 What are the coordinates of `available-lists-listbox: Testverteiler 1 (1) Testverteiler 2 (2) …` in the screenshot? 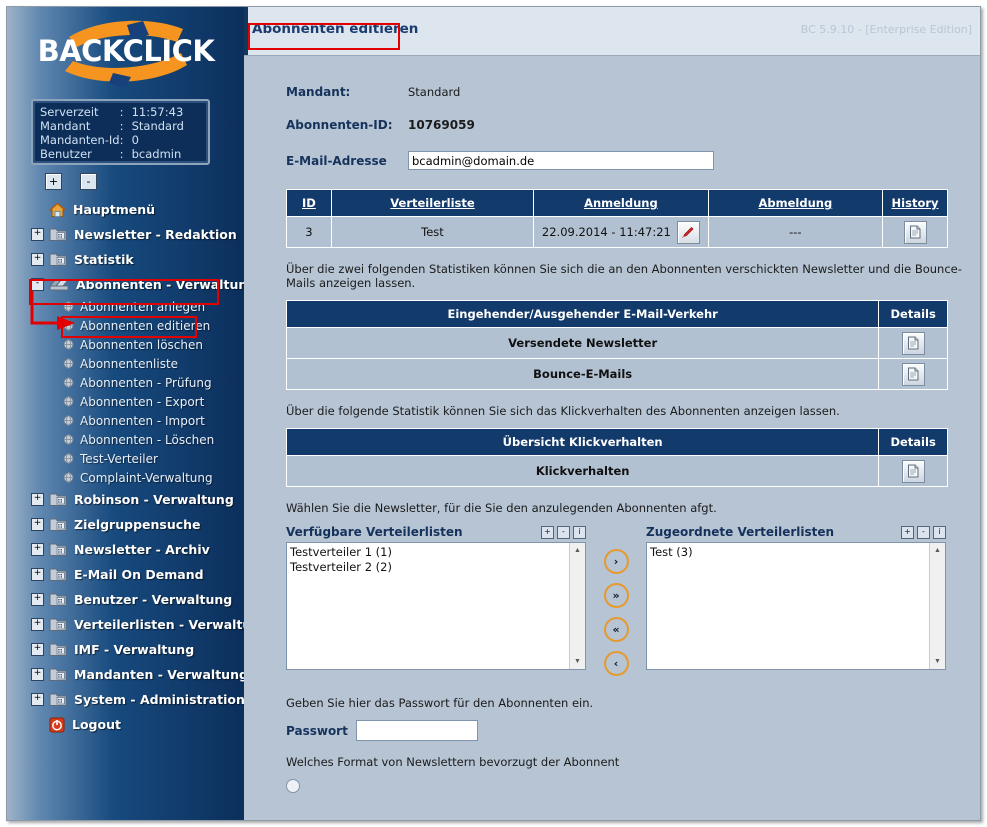 It's located at (436, 606).